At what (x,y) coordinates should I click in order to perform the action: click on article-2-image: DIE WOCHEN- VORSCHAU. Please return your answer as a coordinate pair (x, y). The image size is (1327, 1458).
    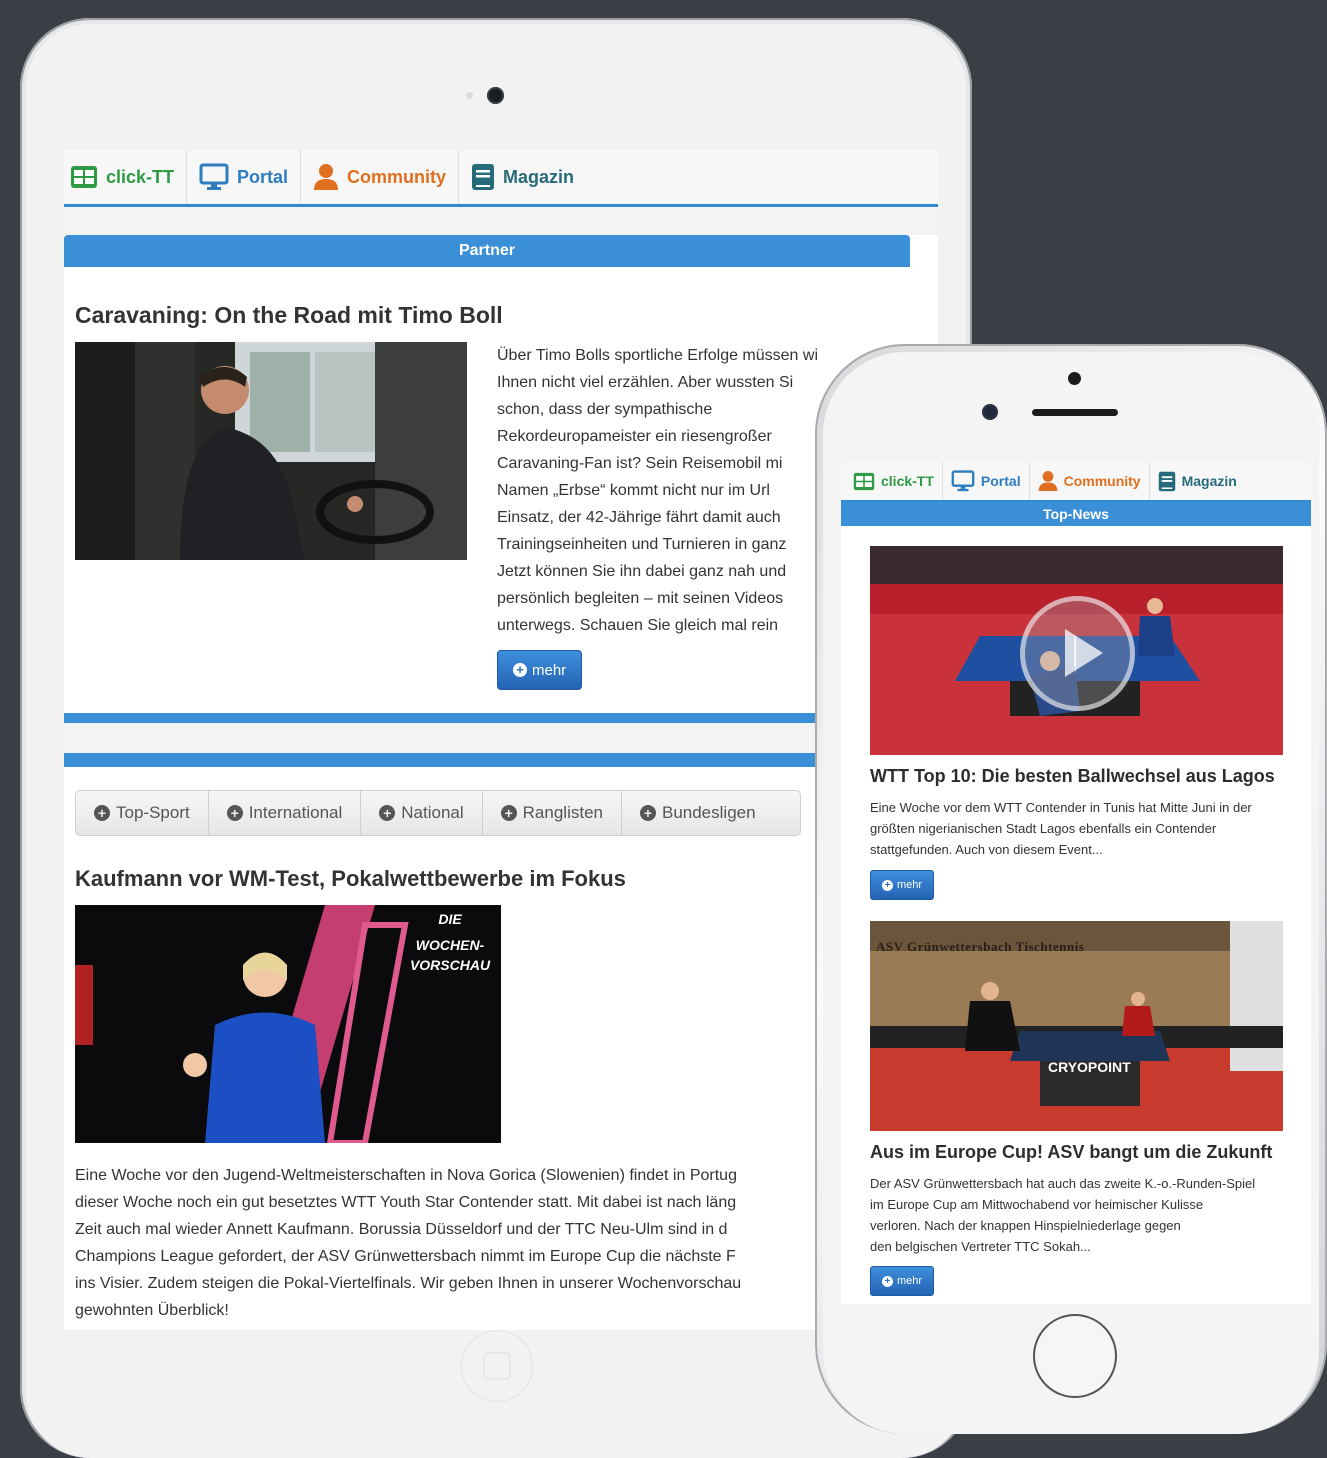
    Looking at the image, I should click on (288, 1024).